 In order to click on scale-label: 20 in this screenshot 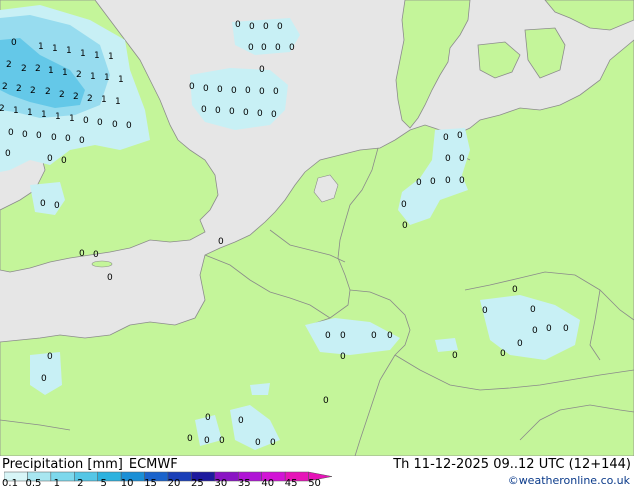, I will do `click(174, 483)`.